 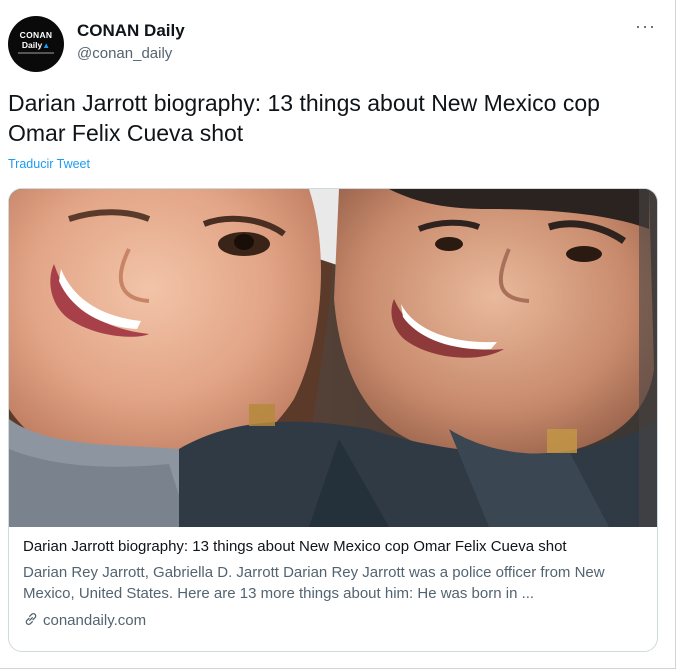 I want to click on card-domain: conandaily.com, so click(x=84, y=620).